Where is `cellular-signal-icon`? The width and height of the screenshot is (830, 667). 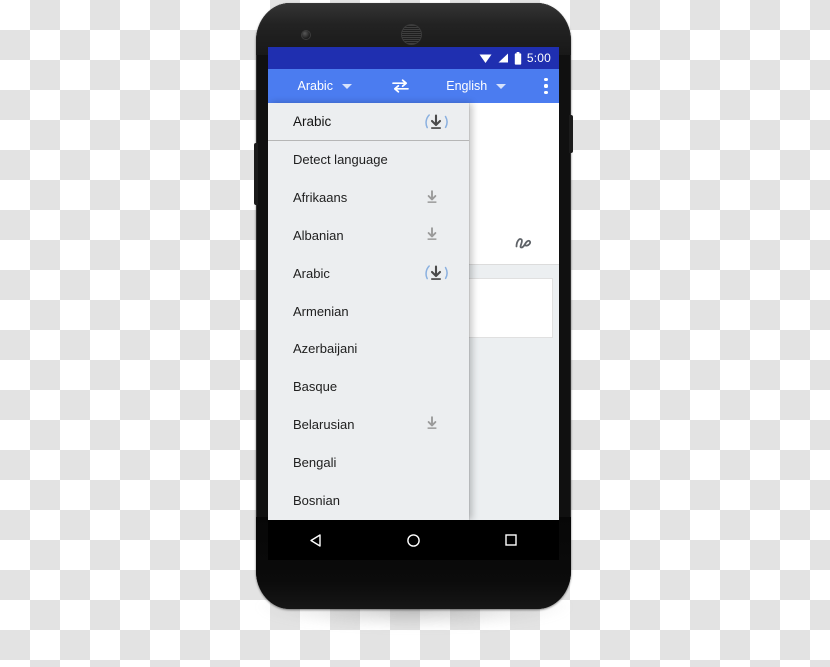
cellular-signal-icon is located at coordinates (503, 58).